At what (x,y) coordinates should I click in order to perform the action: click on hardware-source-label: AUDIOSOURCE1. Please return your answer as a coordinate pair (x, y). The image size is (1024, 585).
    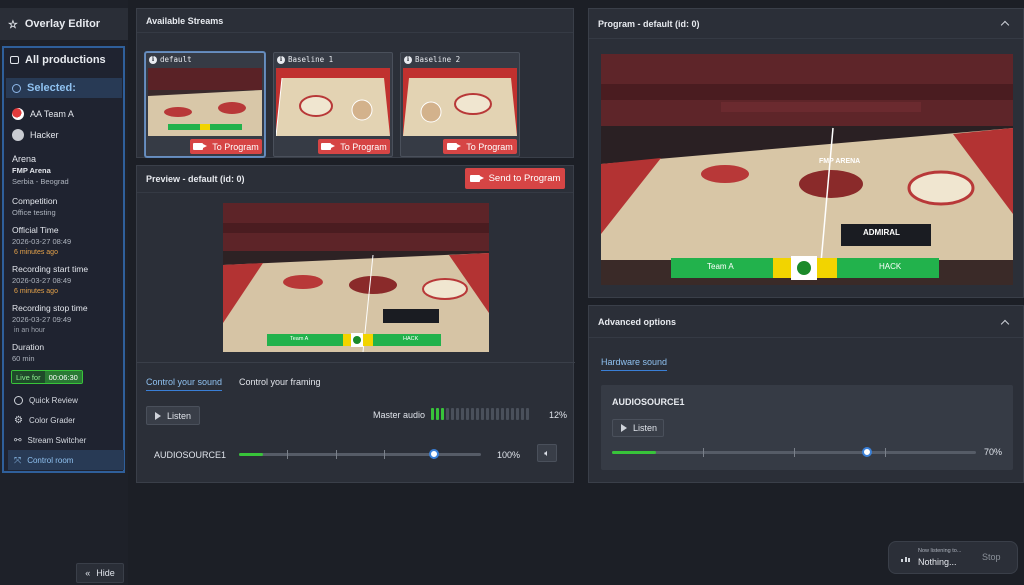
    Looking at the image, I should click on (648, 402).